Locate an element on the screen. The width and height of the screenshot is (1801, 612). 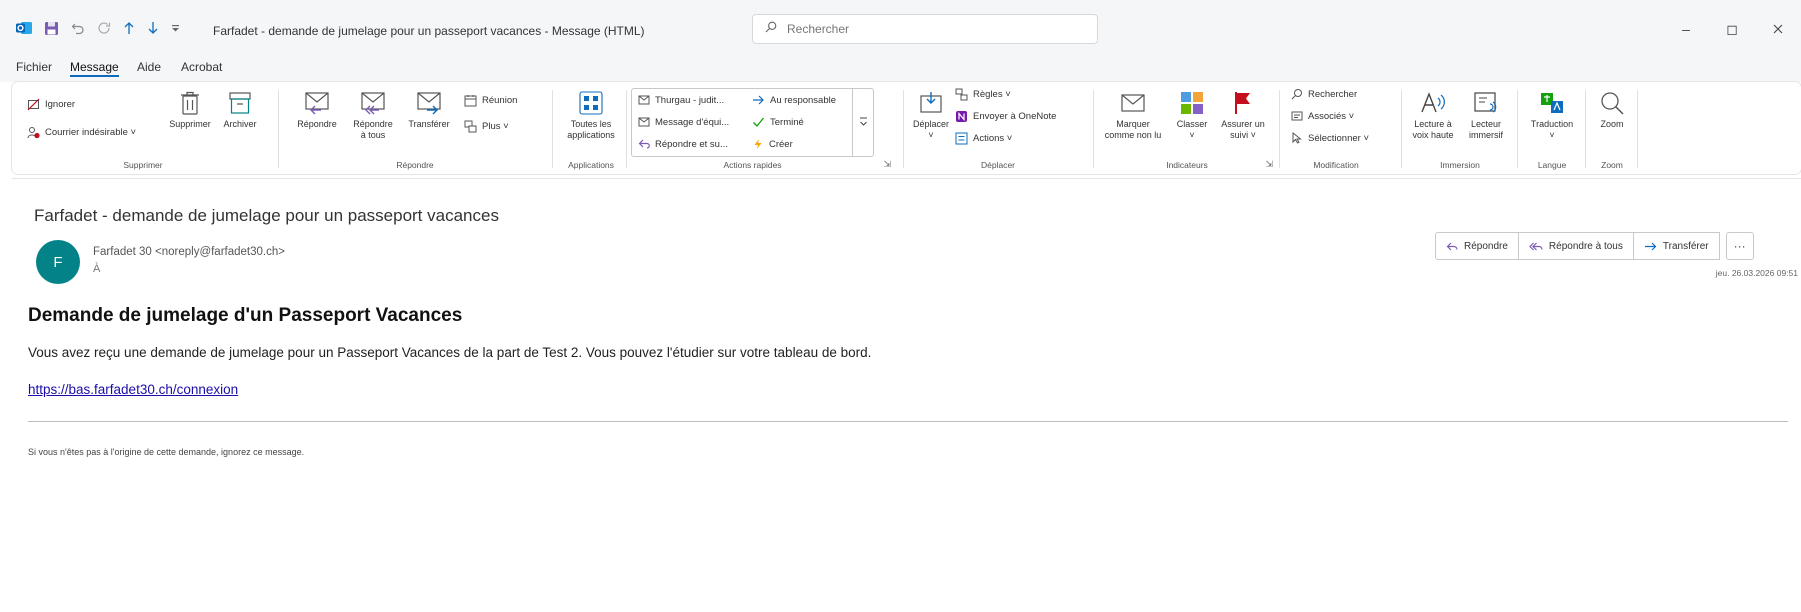
select-cursor-icon is located at coordinates (1297, 138).